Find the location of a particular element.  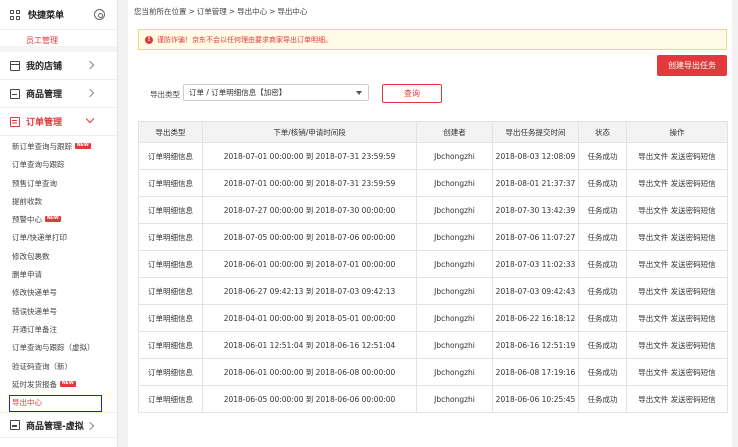

sidebar-subitem: 删单申请 is located at coordinates (58, 275).